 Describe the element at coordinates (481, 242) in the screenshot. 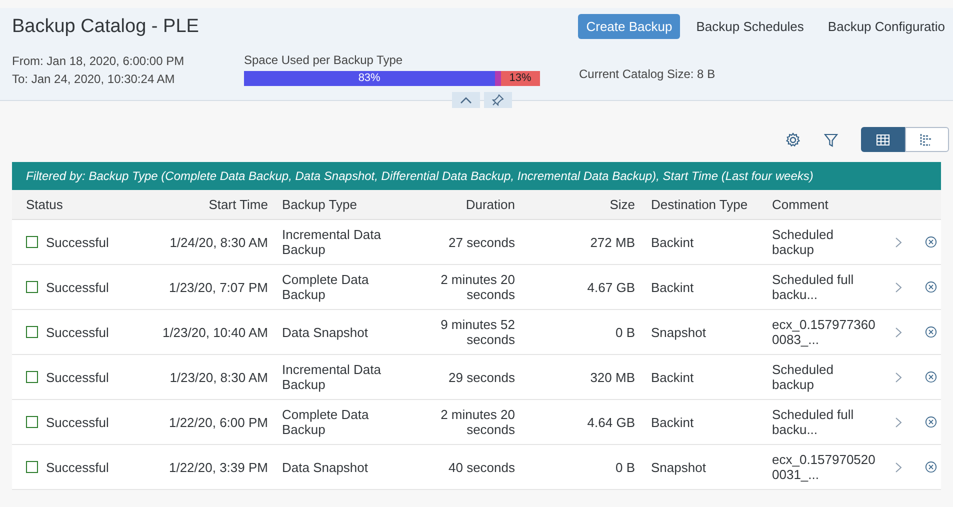

I see `table-cell: 27 seconds` at that location.